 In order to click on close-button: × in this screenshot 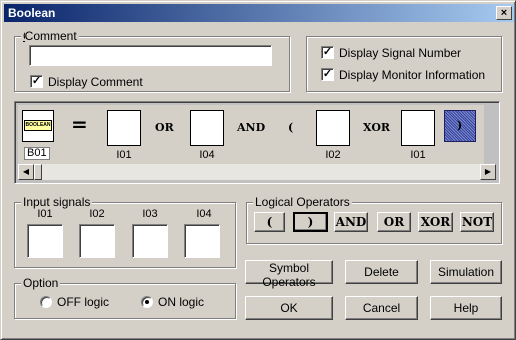, I will do `click(504, 13)`.